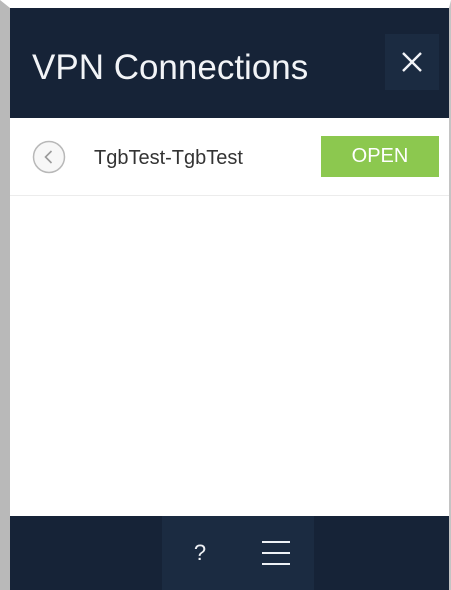 This screenshot has width=451, height=590. What do you see at coordinates (170, 67) in the screenshot?
I see `page-title: VPN Connections` at bounding box center [170, 67].